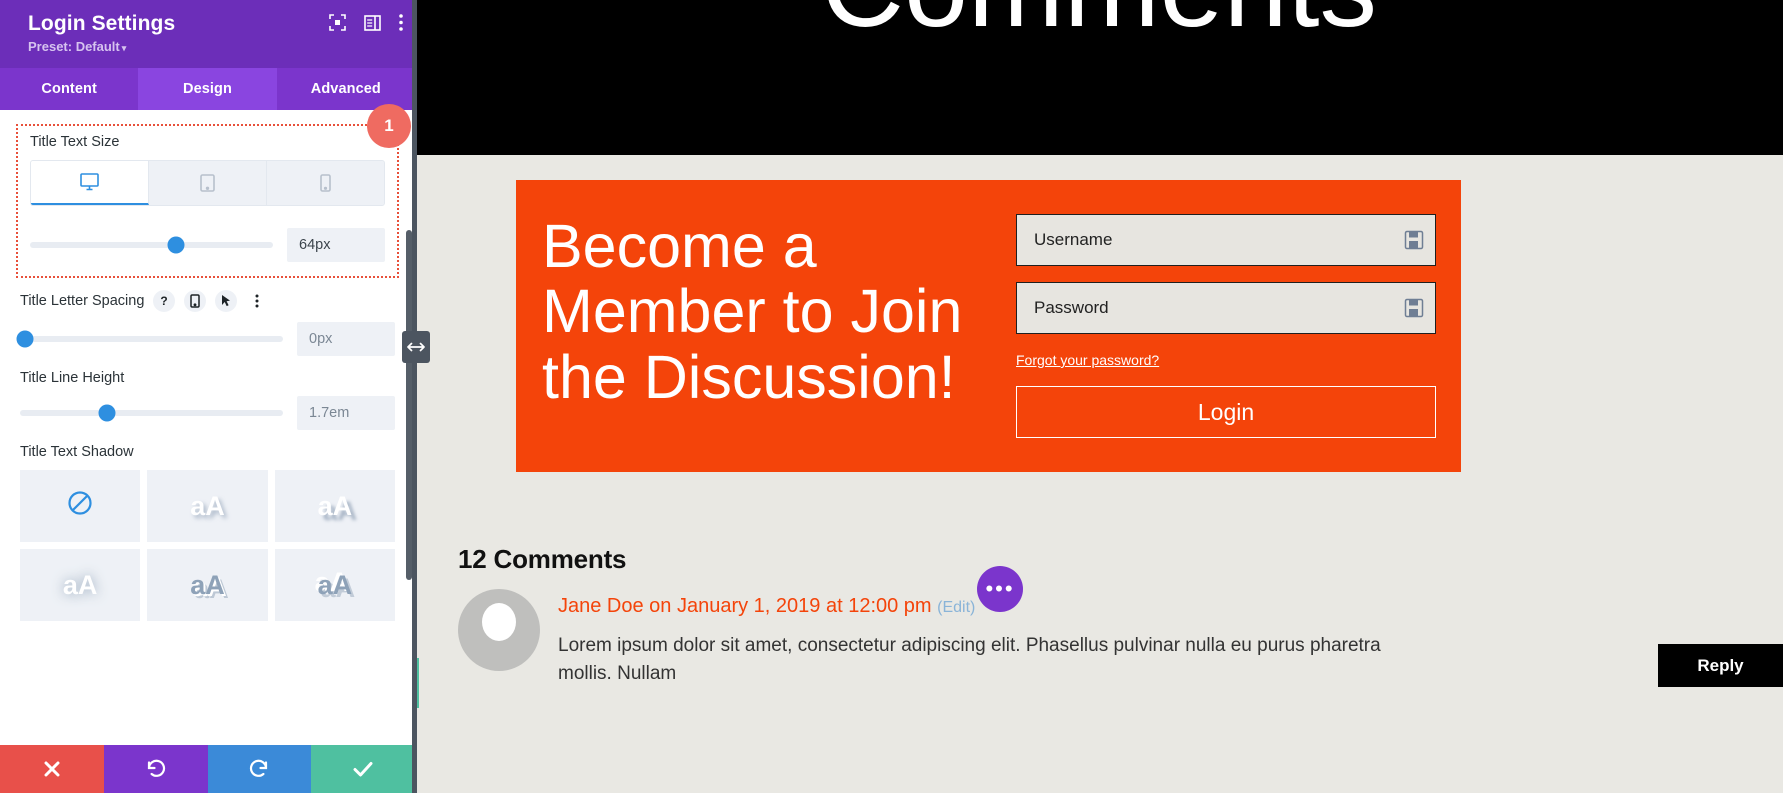  I want to click on title-text-size-slider-row: 64px, so click(207, 245).